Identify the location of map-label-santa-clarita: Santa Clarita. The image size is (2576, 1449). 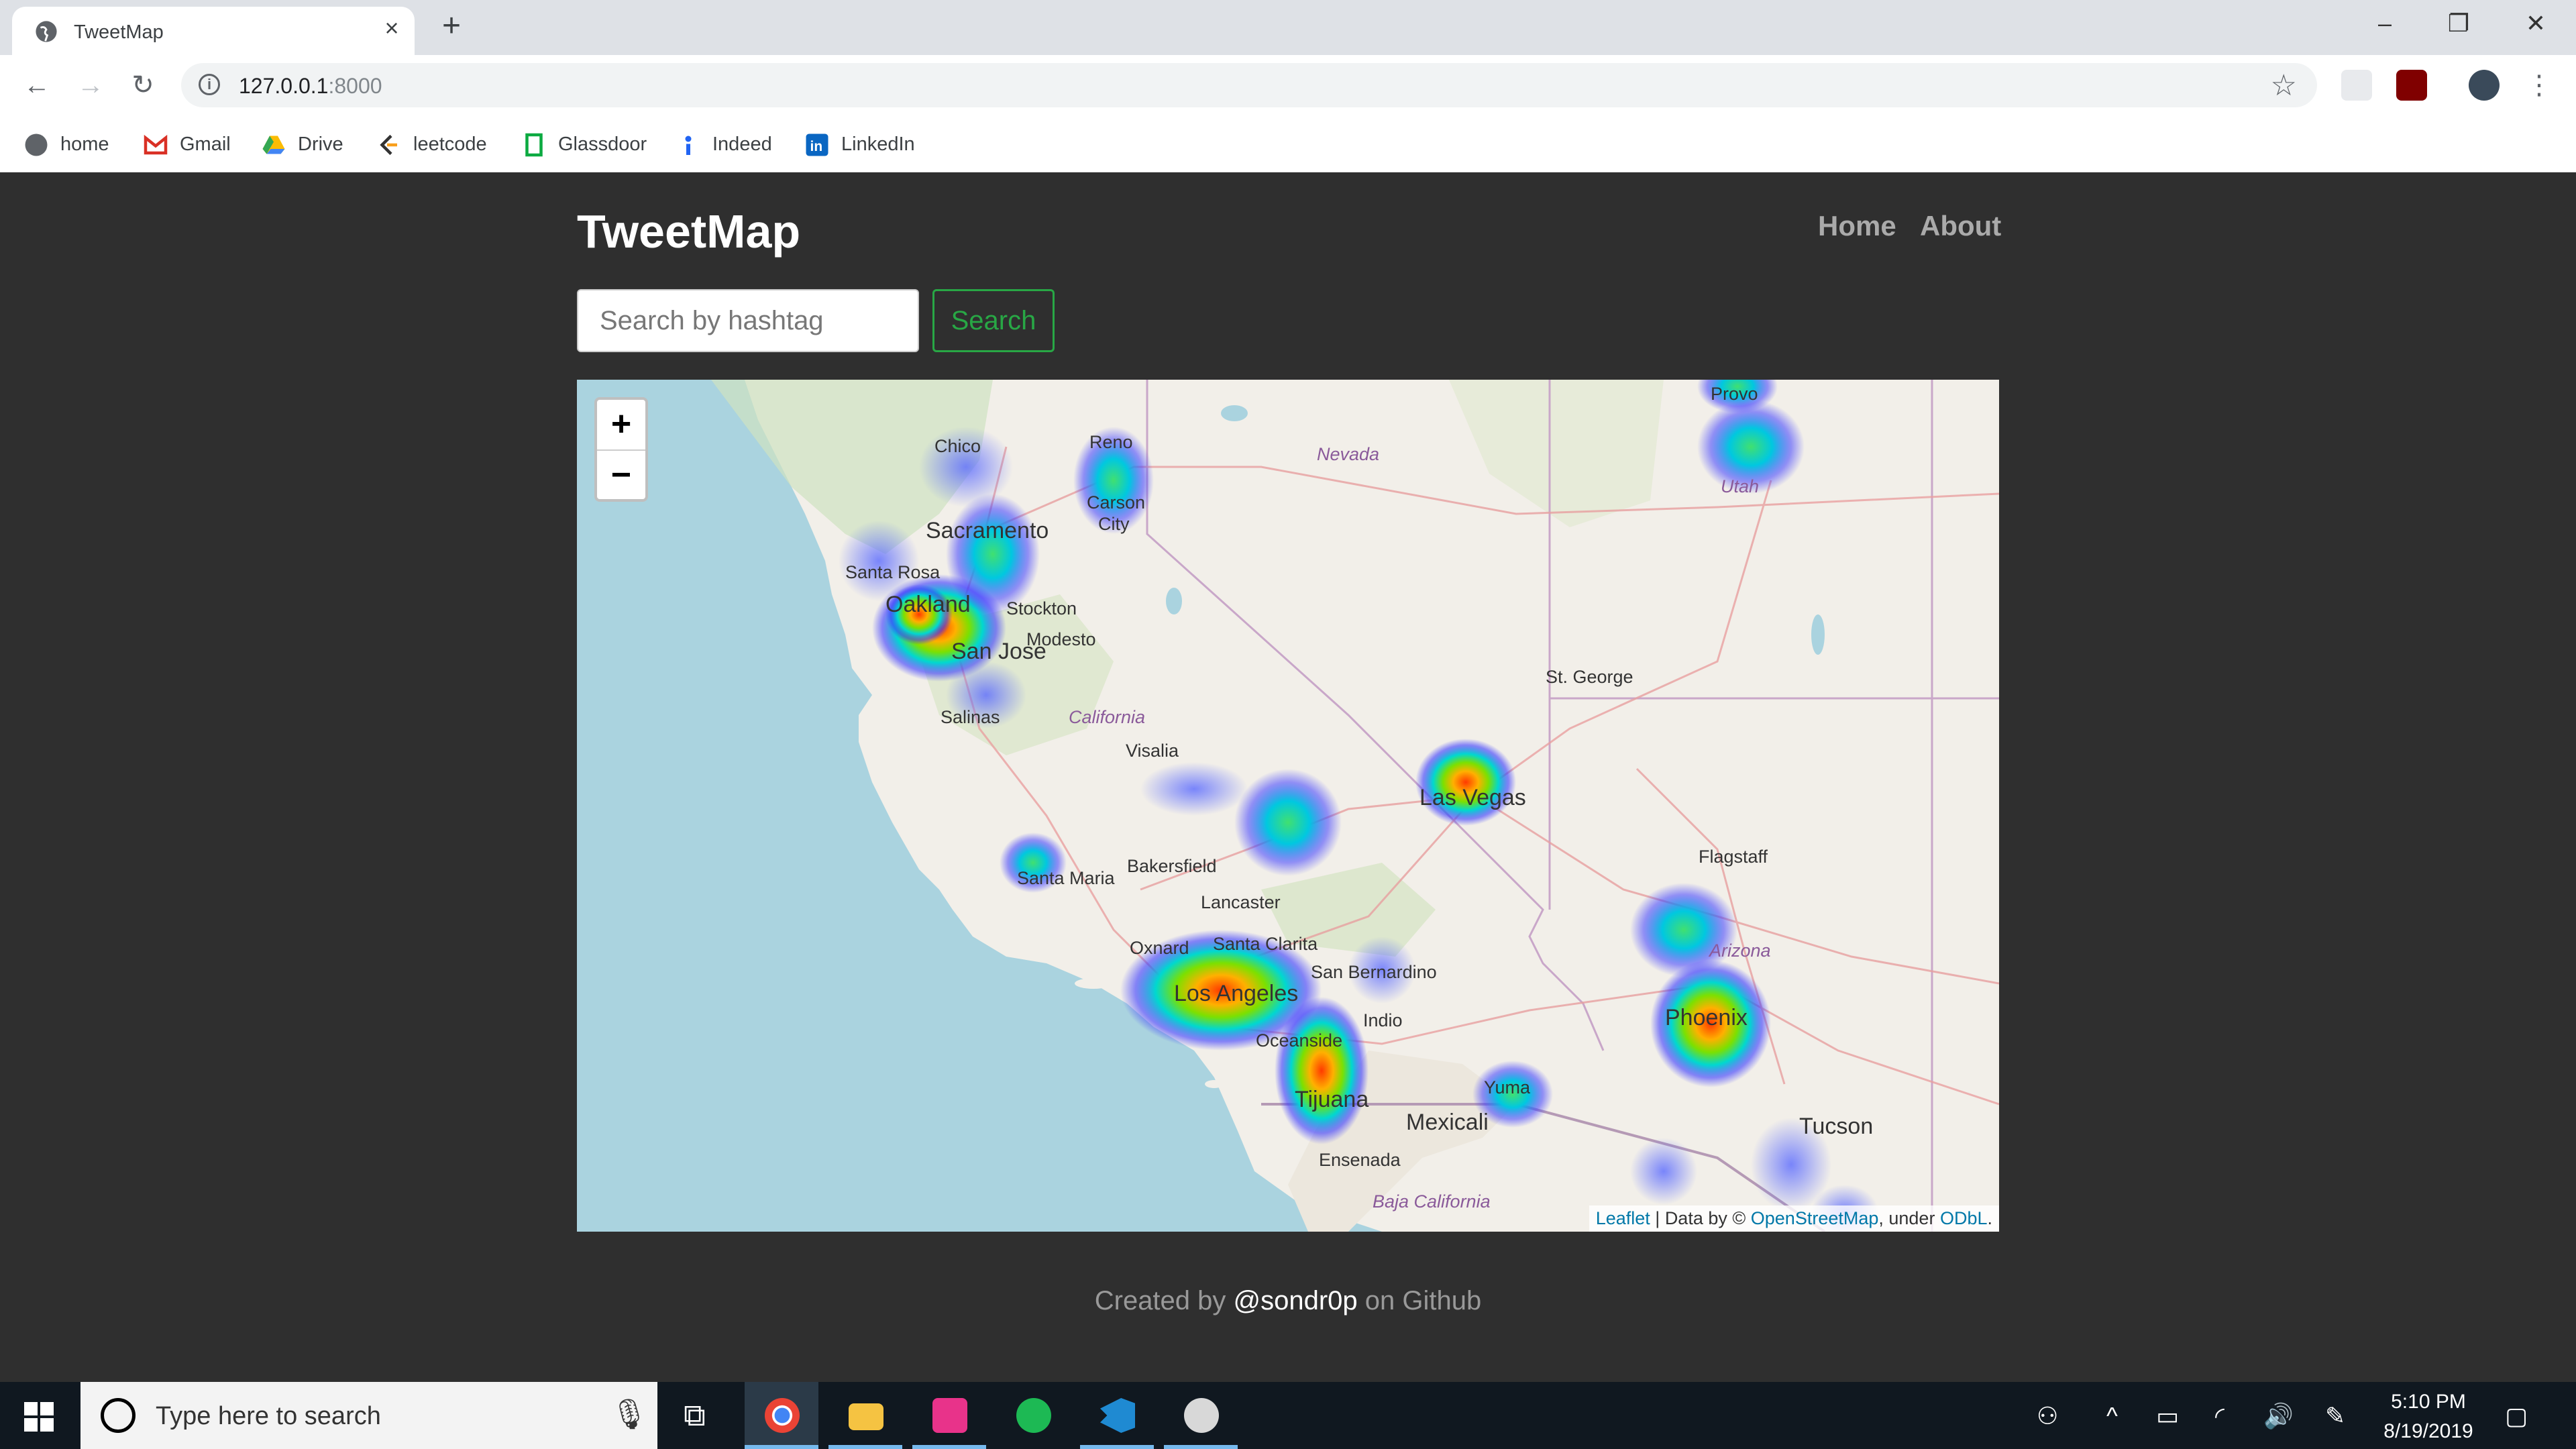
(1265, 944).